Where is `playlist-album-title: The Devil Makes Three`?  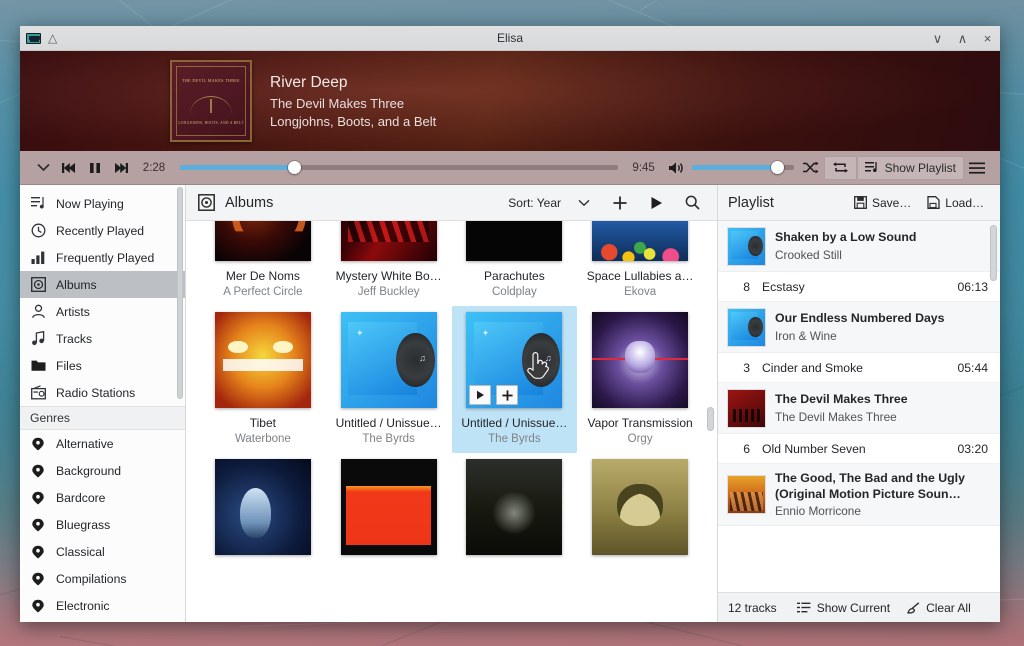 playlist-album-title: The Devil Makes Three is located at coordinates (841, 399).